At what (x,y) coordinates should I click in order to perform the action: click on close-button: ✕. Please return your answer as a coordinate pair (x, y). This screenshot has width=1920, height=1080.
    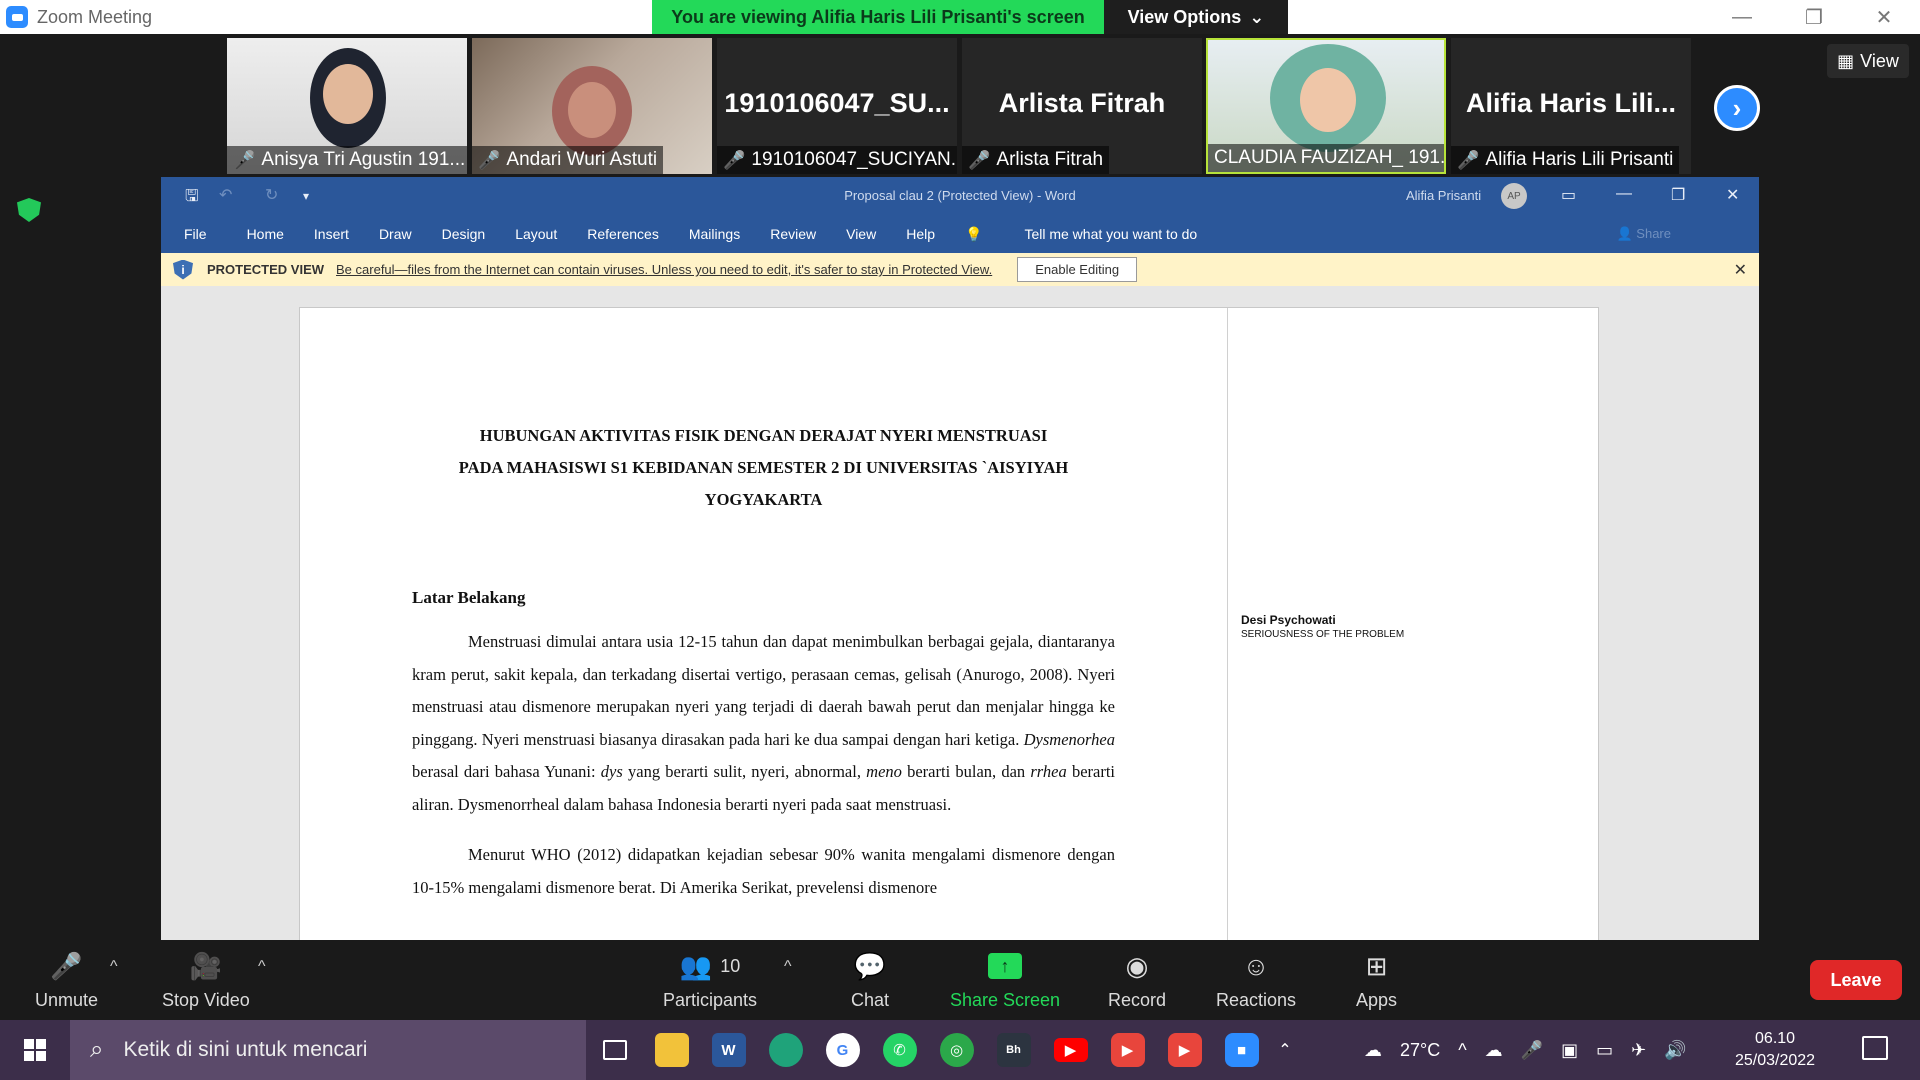
    Looking at the image, I should click on (1884, 17).